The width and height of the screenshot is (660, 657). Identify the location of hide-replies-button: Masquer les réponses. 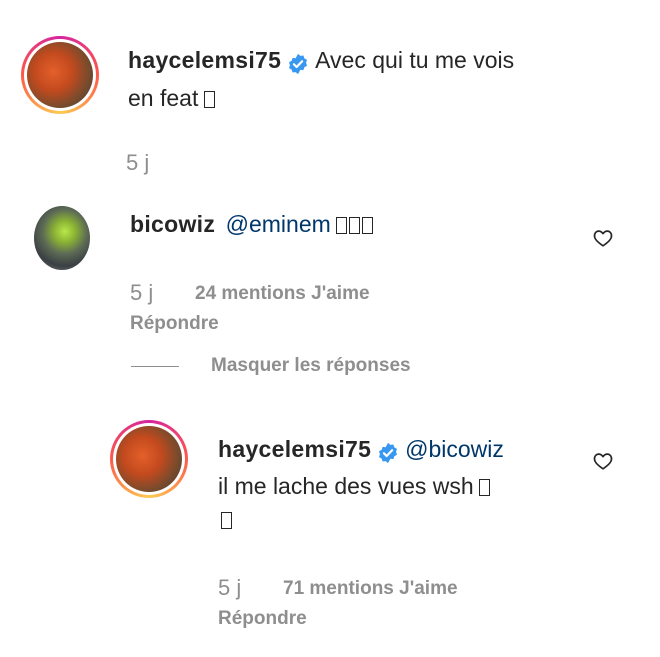
(311, 366).